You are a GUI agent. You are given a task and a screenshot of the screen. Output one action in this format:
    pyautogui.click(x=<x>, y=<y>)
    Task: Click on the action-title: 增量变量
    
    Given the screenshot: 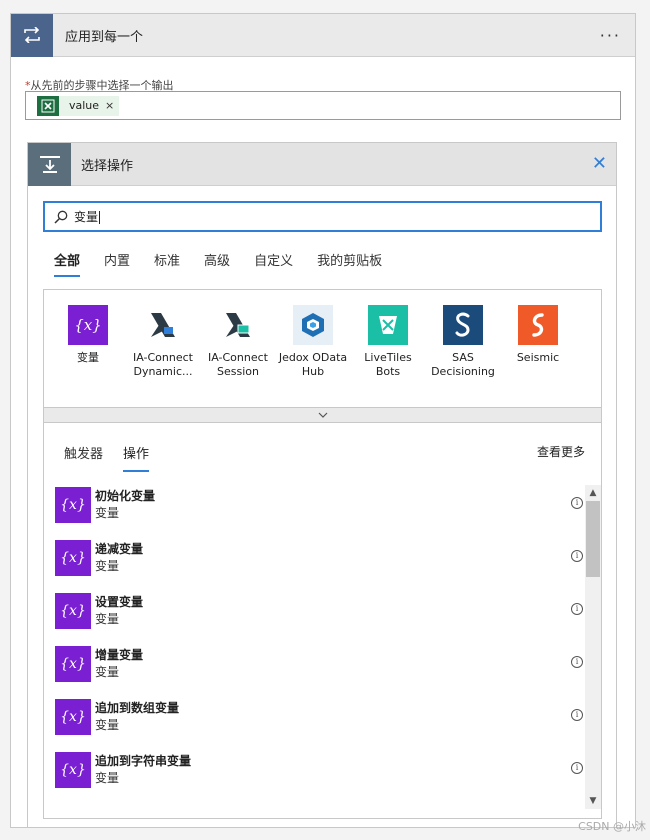 What is the action you would take?
    pyautogui.click(x=119, y=655)
    